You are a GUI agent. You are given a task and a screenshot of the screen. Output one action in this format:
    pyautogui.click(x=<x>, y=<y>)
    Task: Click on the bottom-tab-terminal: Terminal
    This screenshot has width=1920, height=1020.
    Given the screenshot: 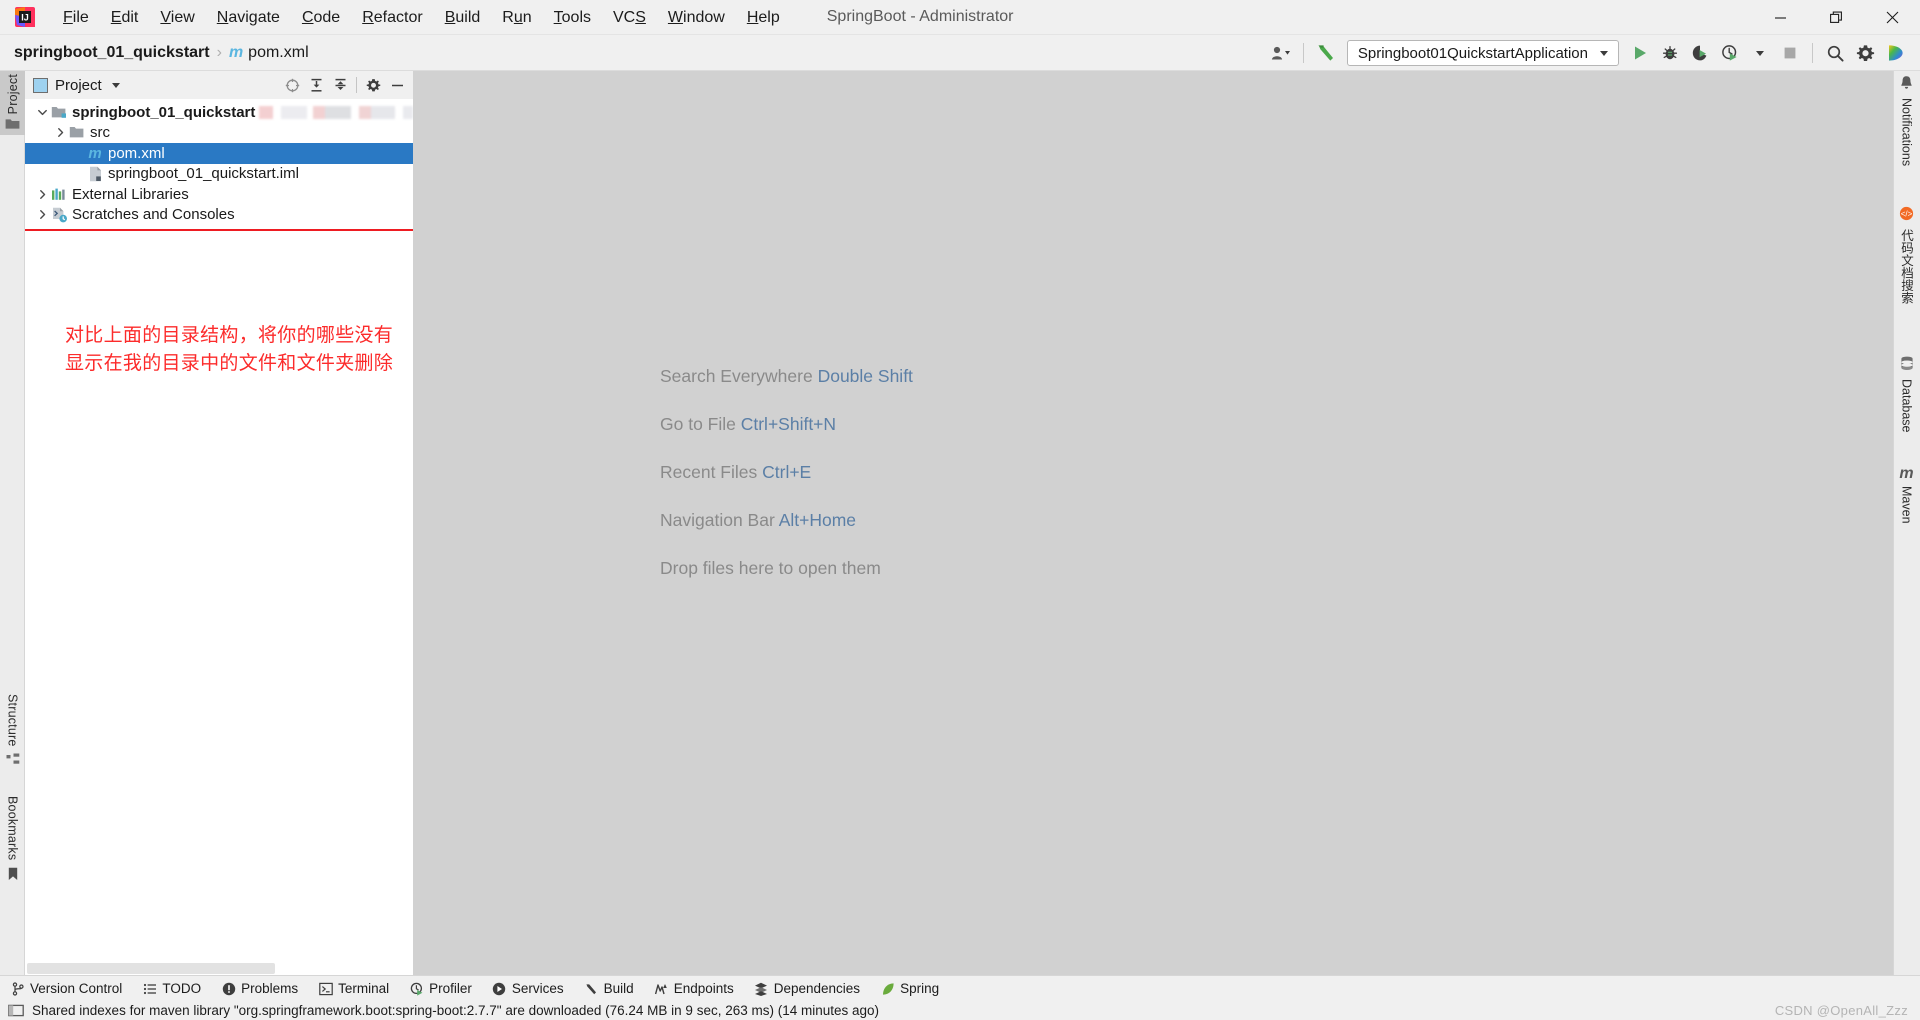 What is the action you would take?
    pyautogui.click(x=353, y=989)
    